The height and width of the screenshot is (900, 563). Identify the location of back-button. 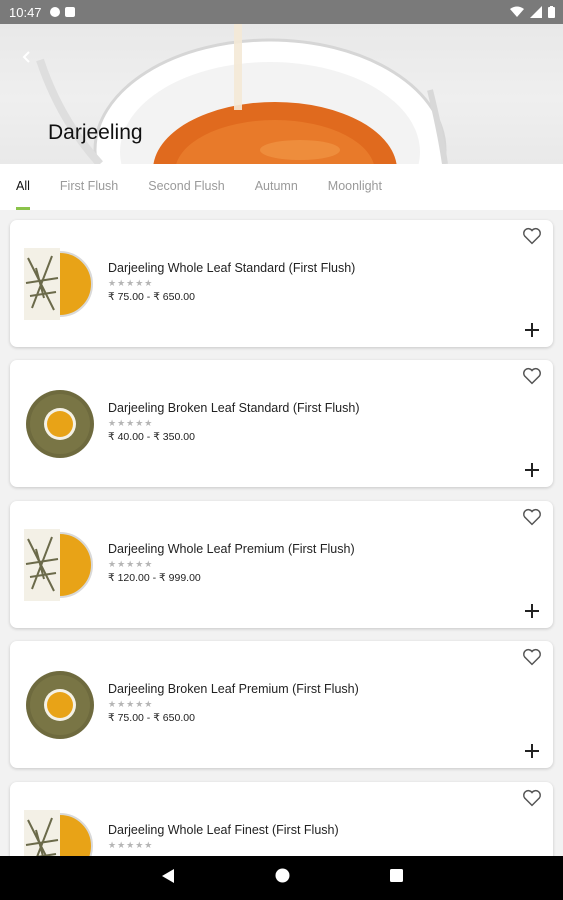
(27, 57).